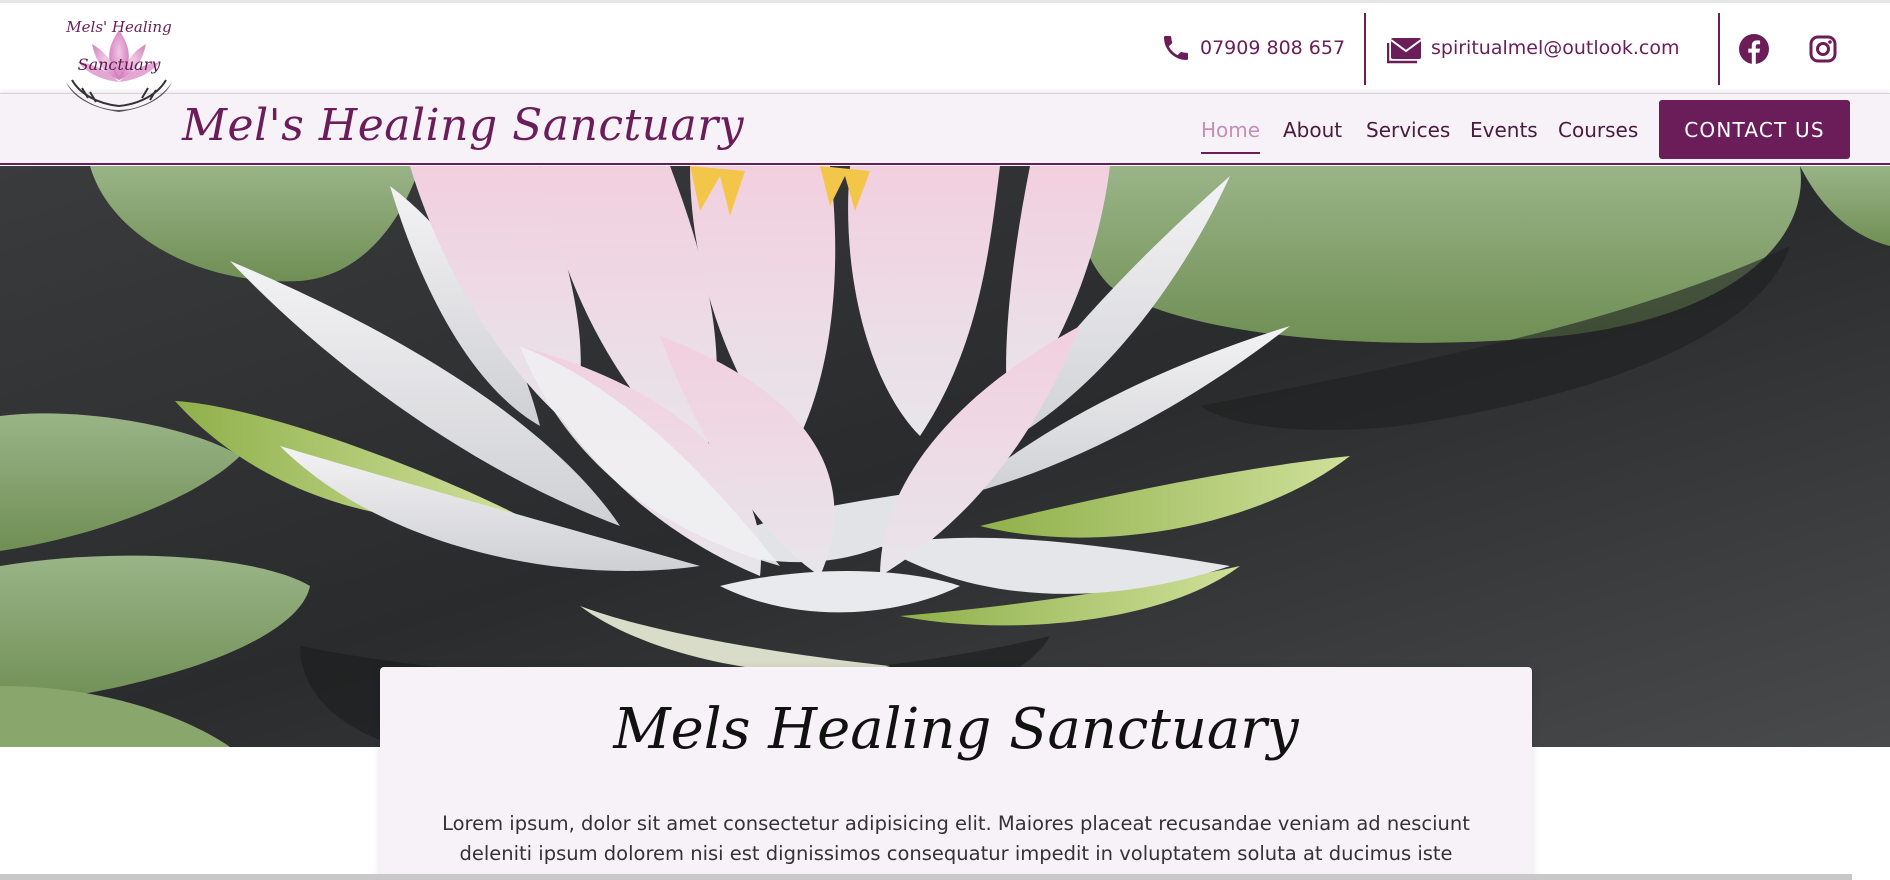 The height and width of the screenshot is (880, 1890). Describe the element at coordinates (1176, 48) in the screenshot. I see `phone-icon` at that location.